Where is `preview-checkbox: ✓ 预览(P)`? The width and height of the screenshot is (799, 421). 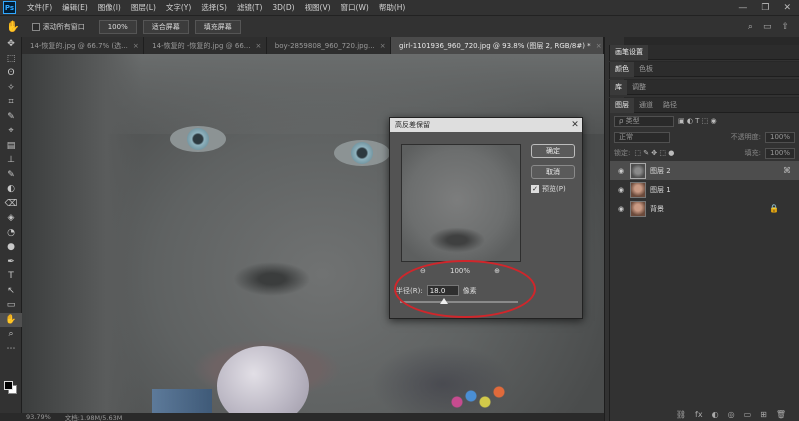 preview-checkbox: ✓ 预览(P) is located at coordinates (548, 189).